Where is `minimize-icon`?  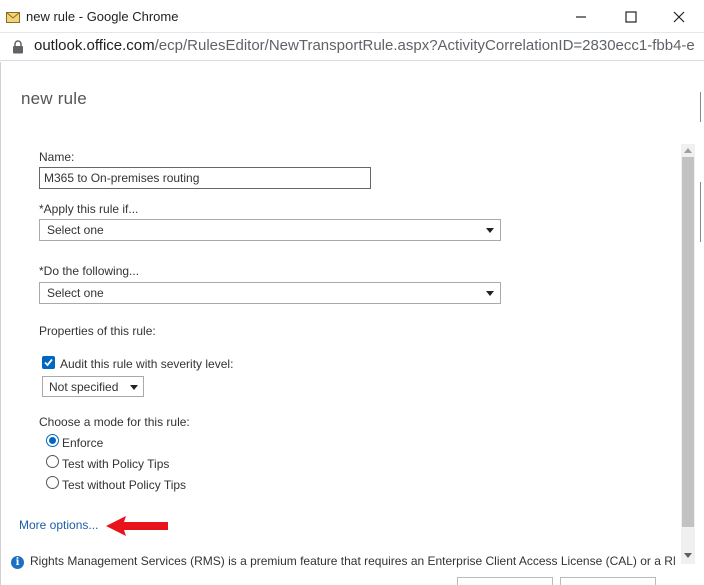 minimize-icon is located at coordinates (581, 16).